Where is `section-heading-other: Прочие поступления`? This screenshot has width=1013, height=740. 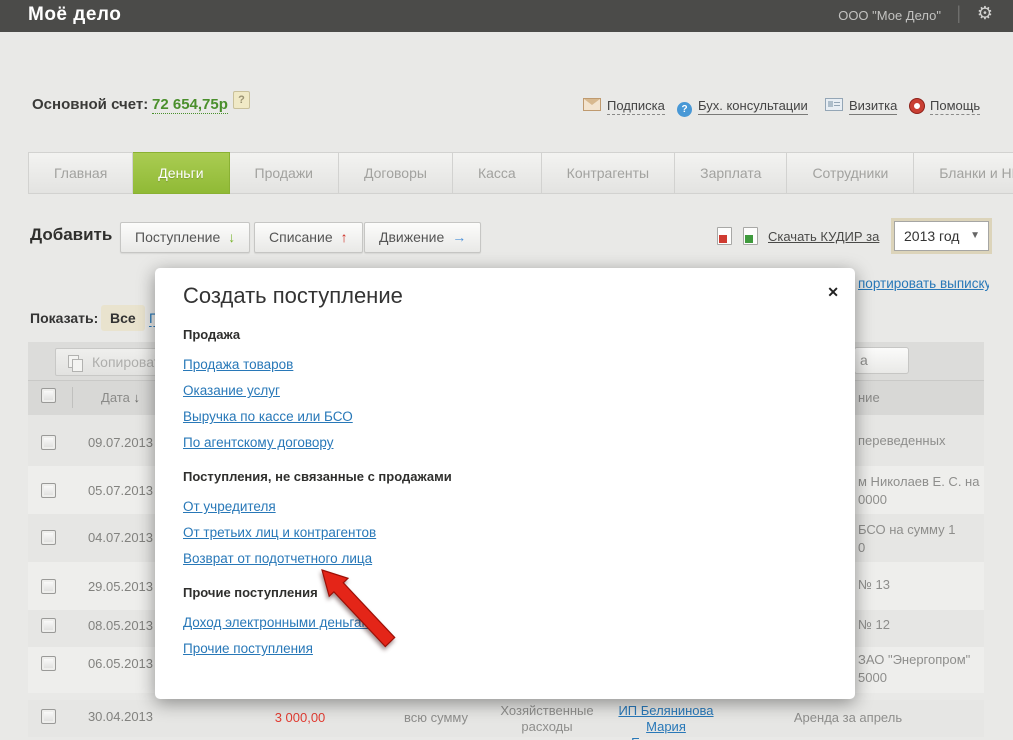 section-heading-other: Прочие поступления is located at coordinates (250, 592).